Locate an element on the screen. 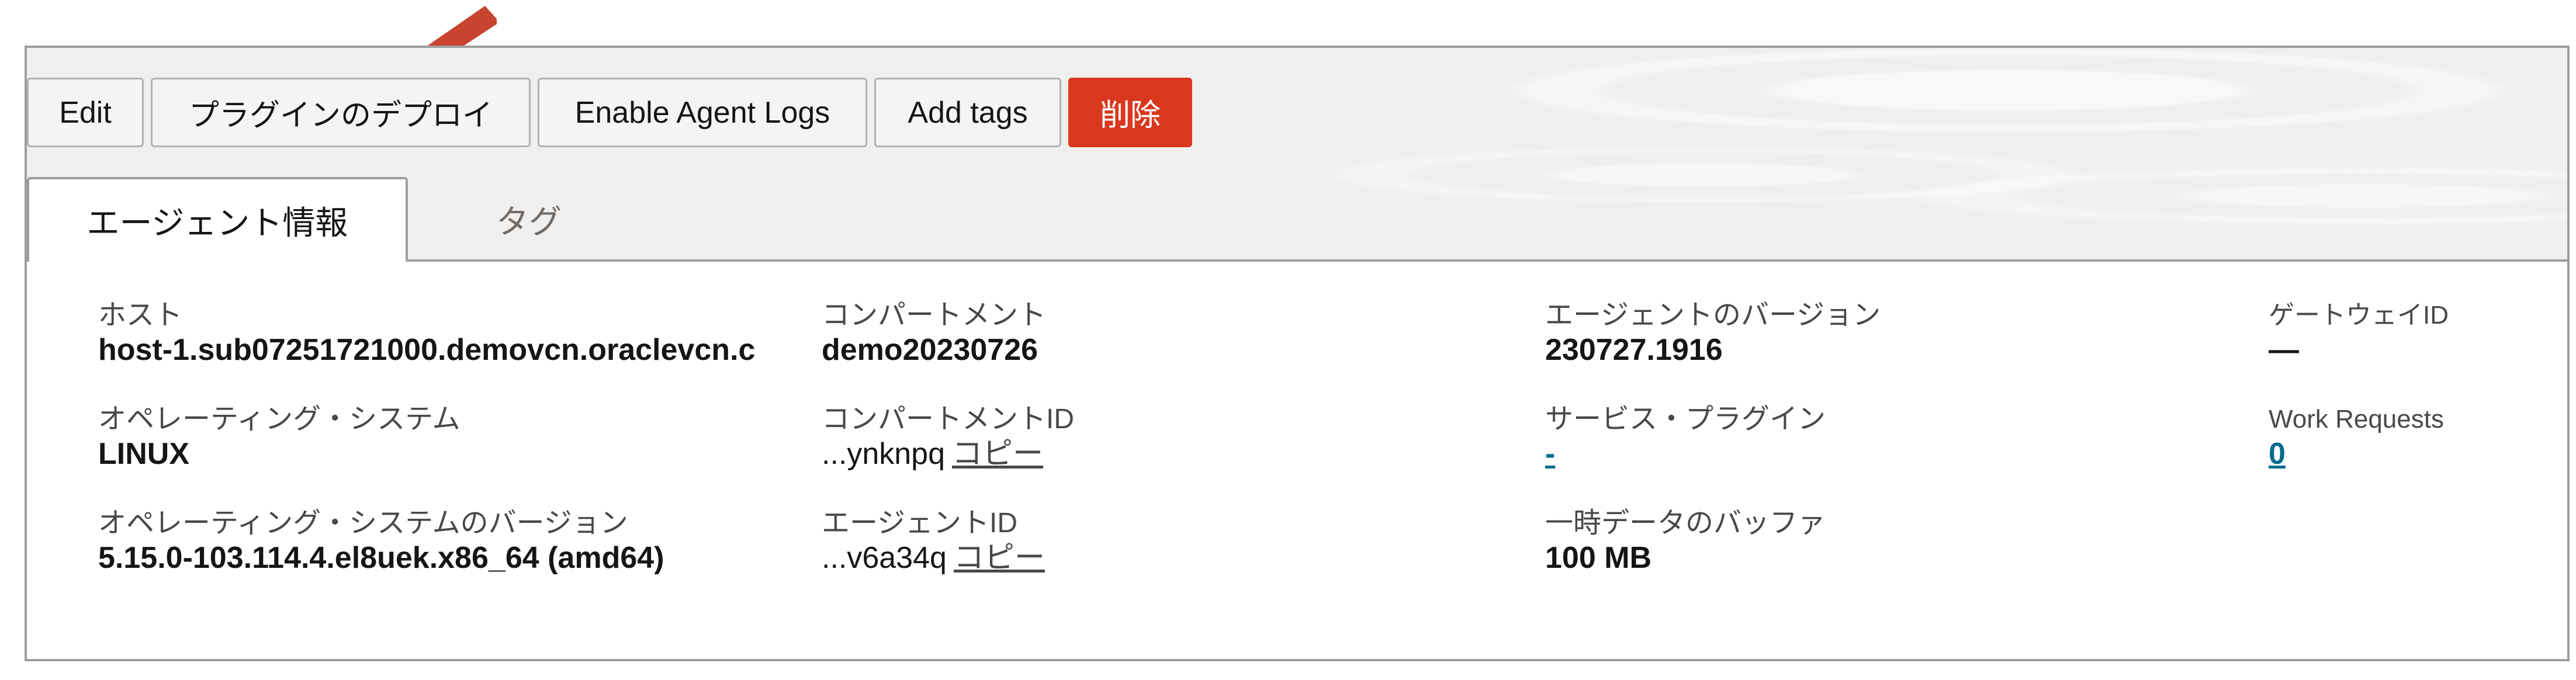 The height and width of the screenshot is (680, 2576). compartment-label: コンパートメント is located at coordinates (935, 315).